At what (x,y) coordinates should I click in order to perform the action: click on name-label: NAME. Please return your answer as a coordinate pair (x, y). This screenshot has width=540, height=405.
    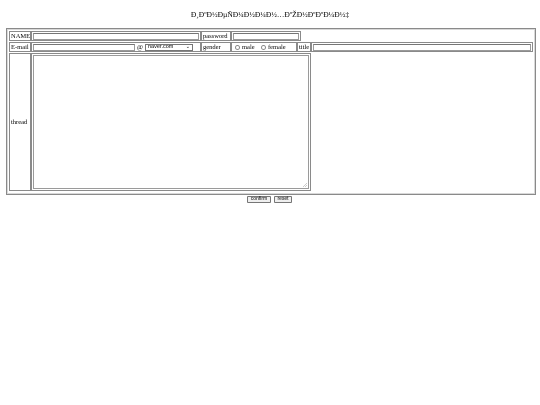
    Looking at the image, I should click on (21, 36).